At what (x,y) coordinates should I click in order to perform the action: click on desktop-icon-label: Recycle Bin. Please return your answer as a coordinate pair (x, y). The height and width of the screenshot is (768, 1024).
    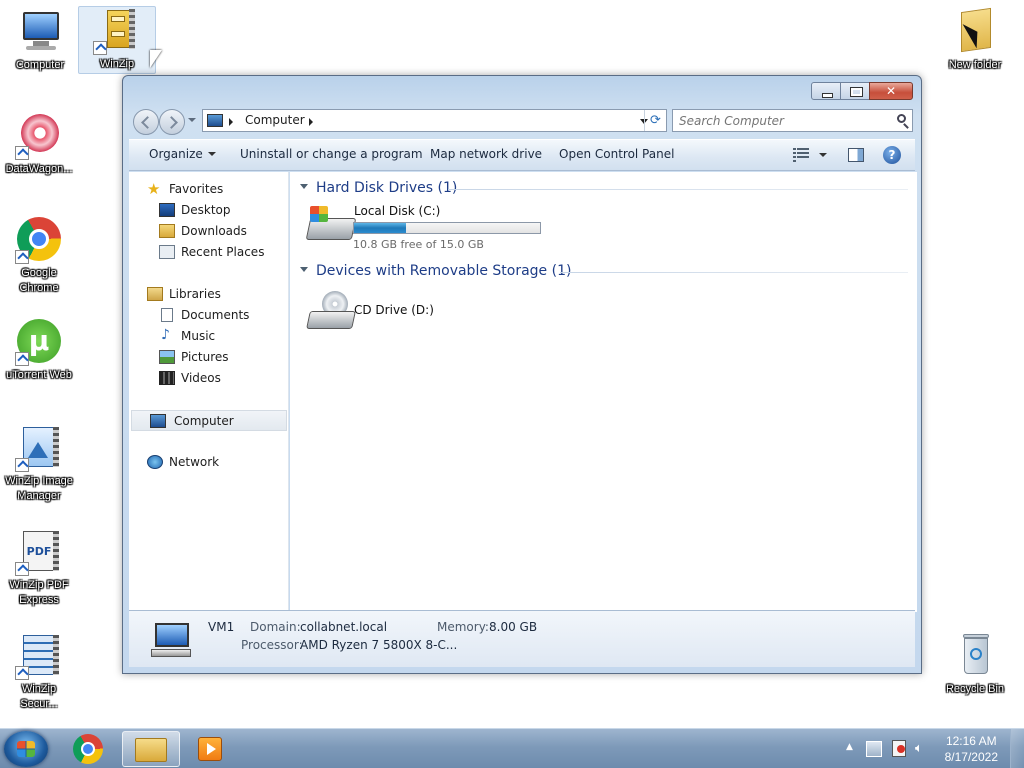
    Looking at the image, I should click on (975, 689).